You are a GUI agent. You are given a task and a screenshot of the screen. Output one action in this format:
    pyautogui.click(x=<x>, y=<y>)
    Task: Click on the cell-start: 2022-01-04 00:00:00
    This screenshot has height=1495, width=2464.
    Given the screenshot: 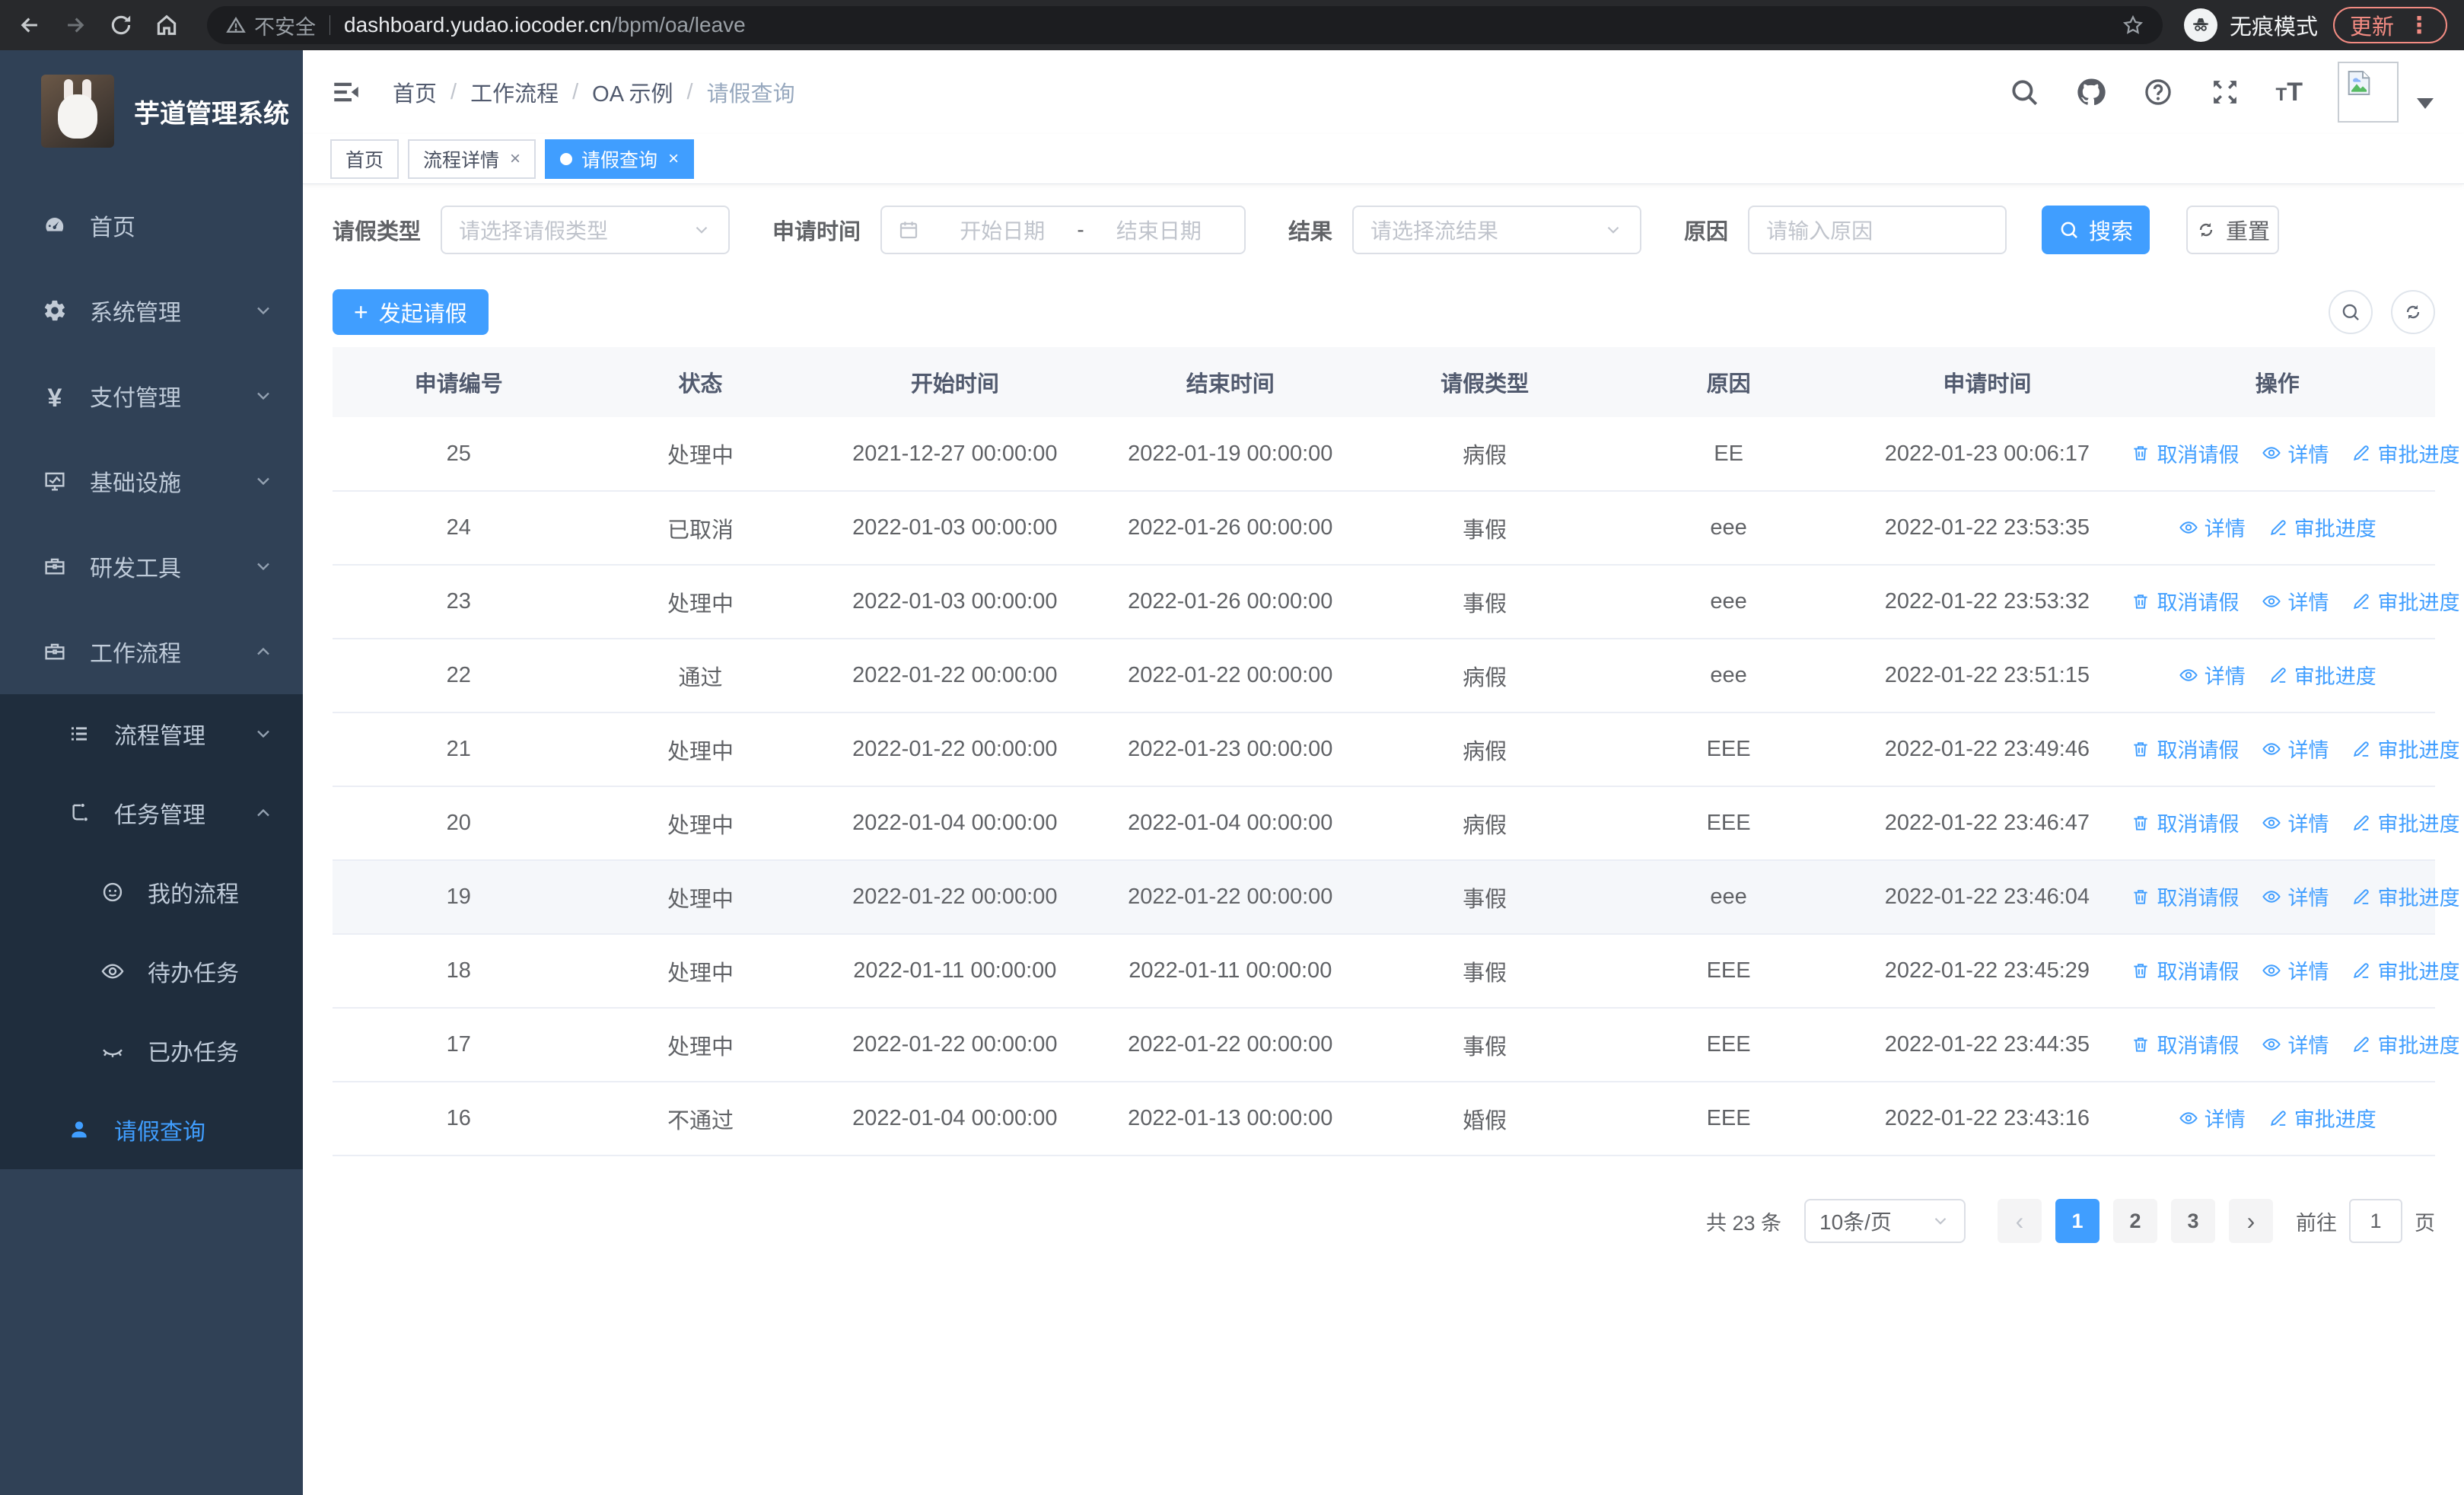 What is the action you would take?
    pyautogui.click(x=955, y=823)
    